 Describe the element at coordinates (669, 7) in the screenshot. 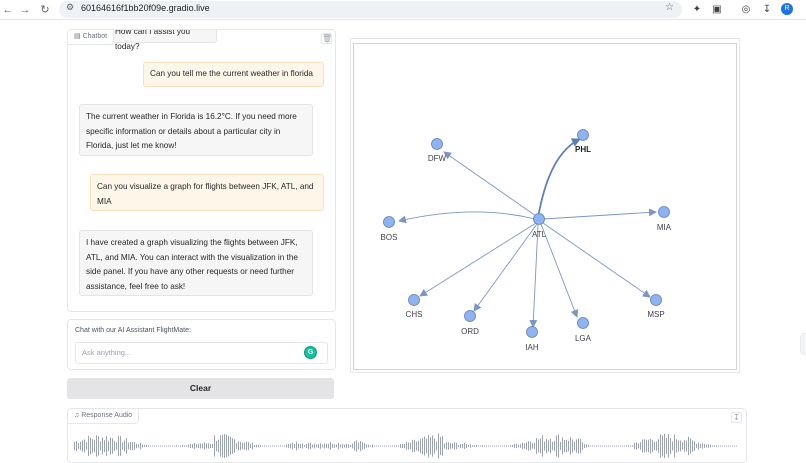

I see `bookmark-star-icon: ☆` at that location.